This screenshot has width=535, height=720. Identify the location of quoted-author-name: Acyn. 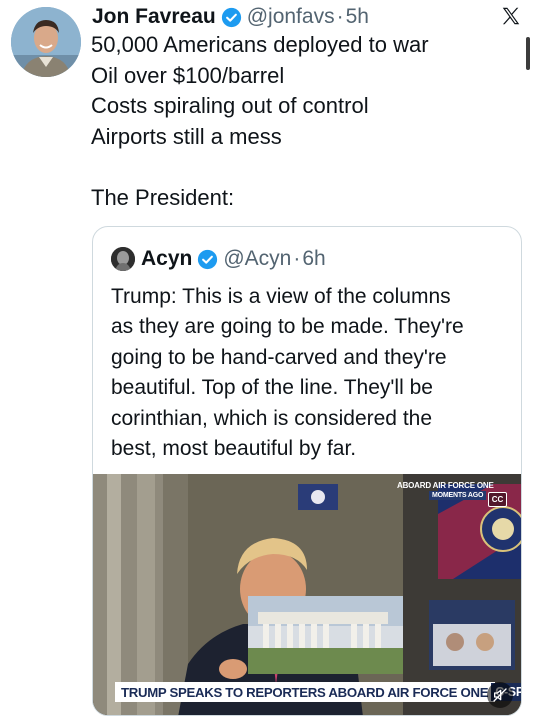
(166, 259).